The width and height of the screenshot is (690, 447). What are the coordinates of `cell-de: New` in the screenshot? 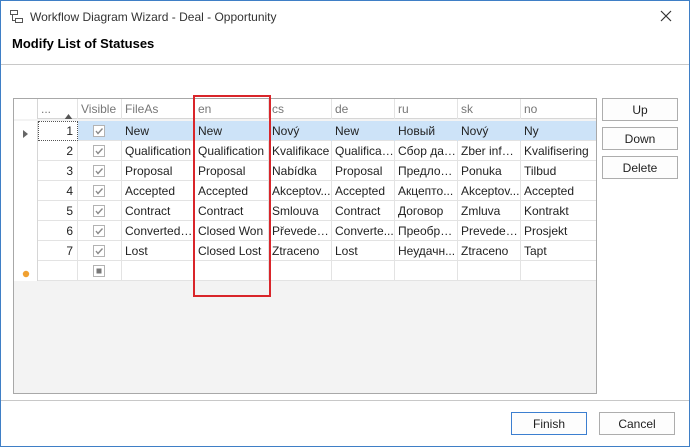 It's located at (363, 131).